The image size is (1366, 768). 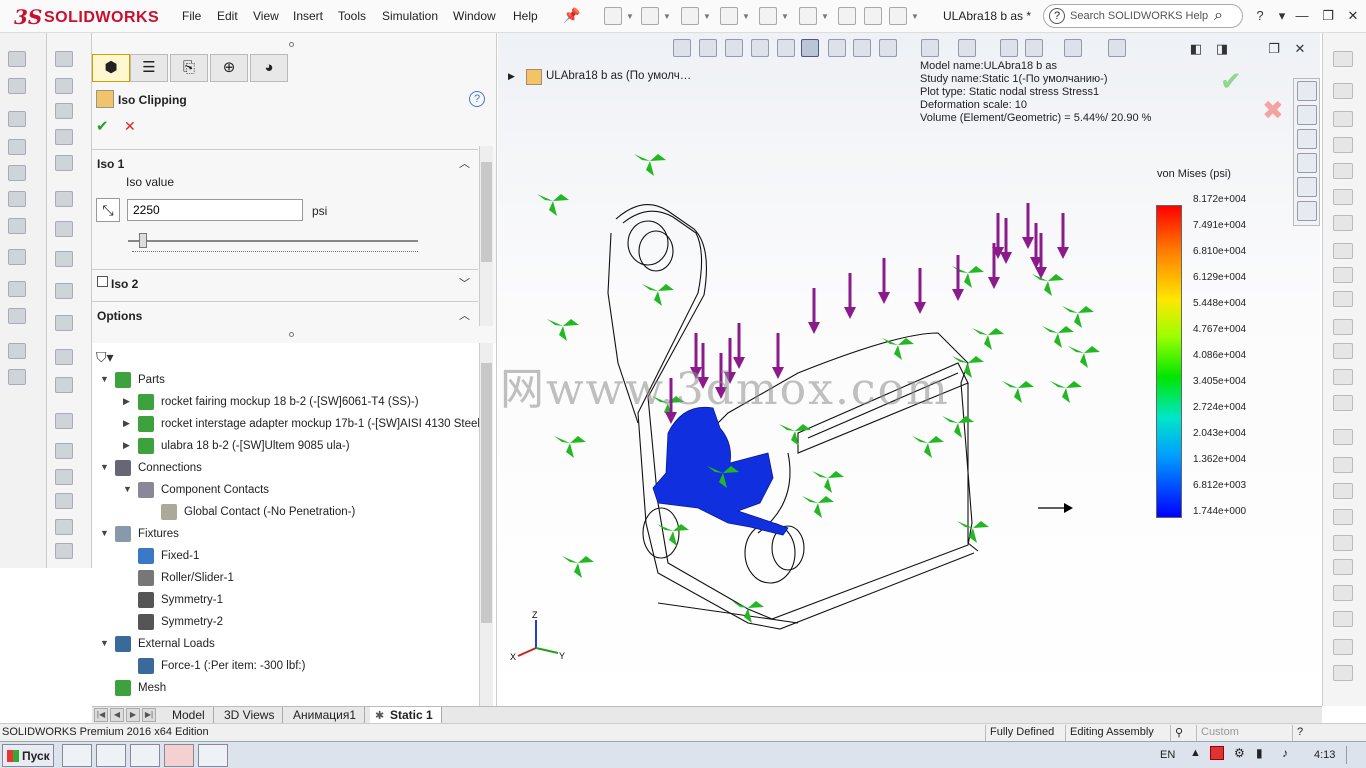 What do you see at coordinates (285, 162) in the screenshot?
I see `iso1-group-header: Iso 1 ︿` at bounding box center [285, 162].